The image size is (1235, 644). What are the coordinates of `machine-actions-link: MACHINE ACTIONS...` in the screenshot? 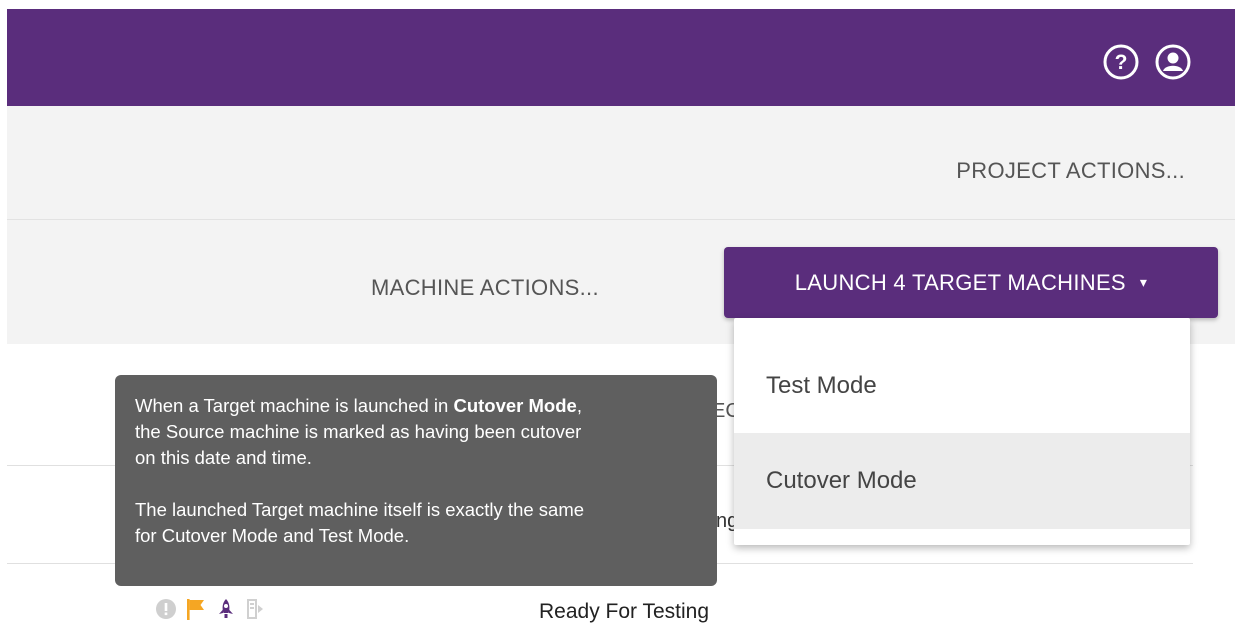 It's located at (485, 288).